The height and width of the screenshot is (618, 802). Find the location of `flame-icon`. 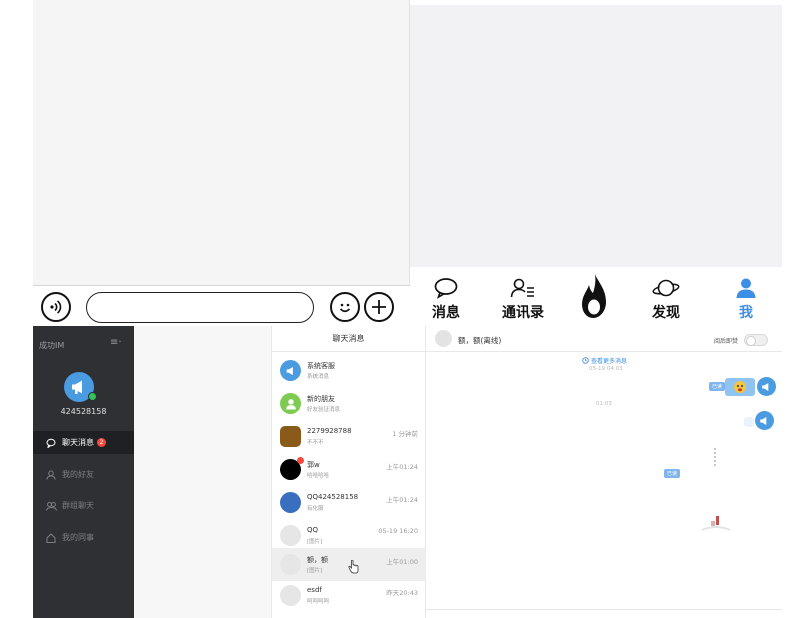

flame-icon is located at coordinates (594, 296).